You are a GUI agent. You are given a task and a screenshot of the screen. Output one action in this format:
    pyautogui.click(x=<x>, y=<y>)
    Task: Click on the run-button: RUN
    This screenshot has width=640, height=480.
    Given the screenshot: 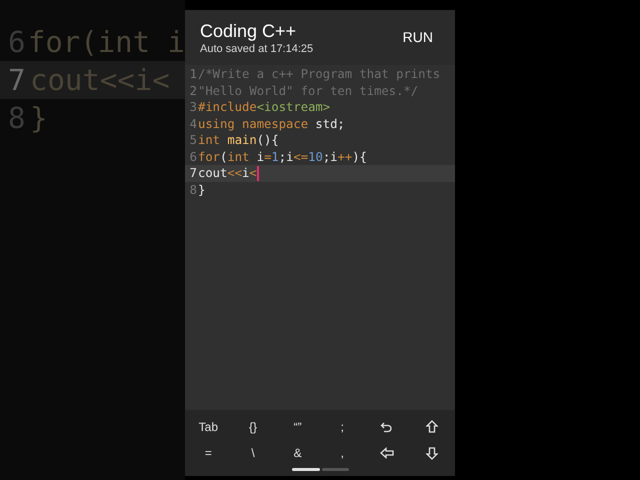 What is the action you would take?
    pyautogui.click(x=417, y=37)
    